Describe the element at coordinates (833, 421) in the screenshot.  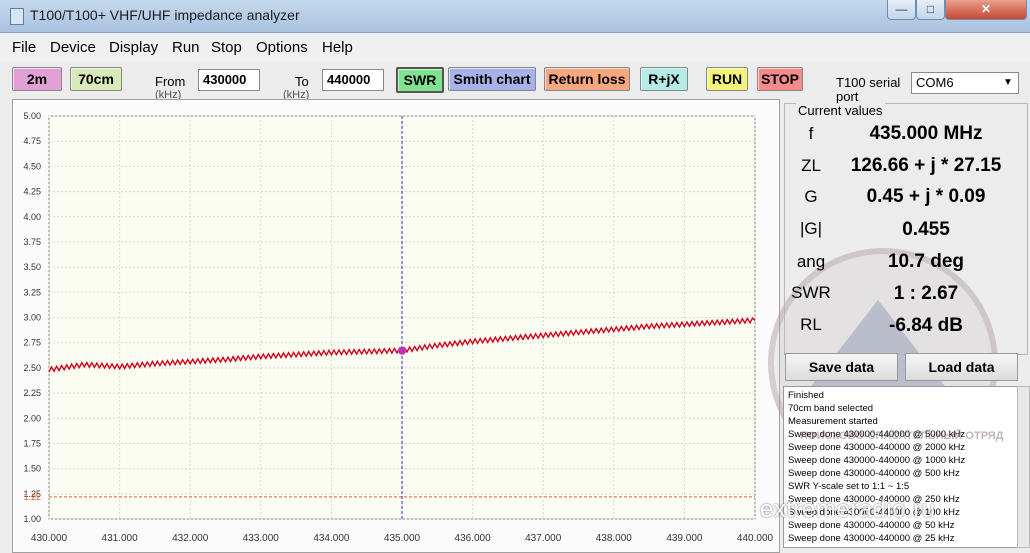
I see `log-line: Measurement started` at that location.